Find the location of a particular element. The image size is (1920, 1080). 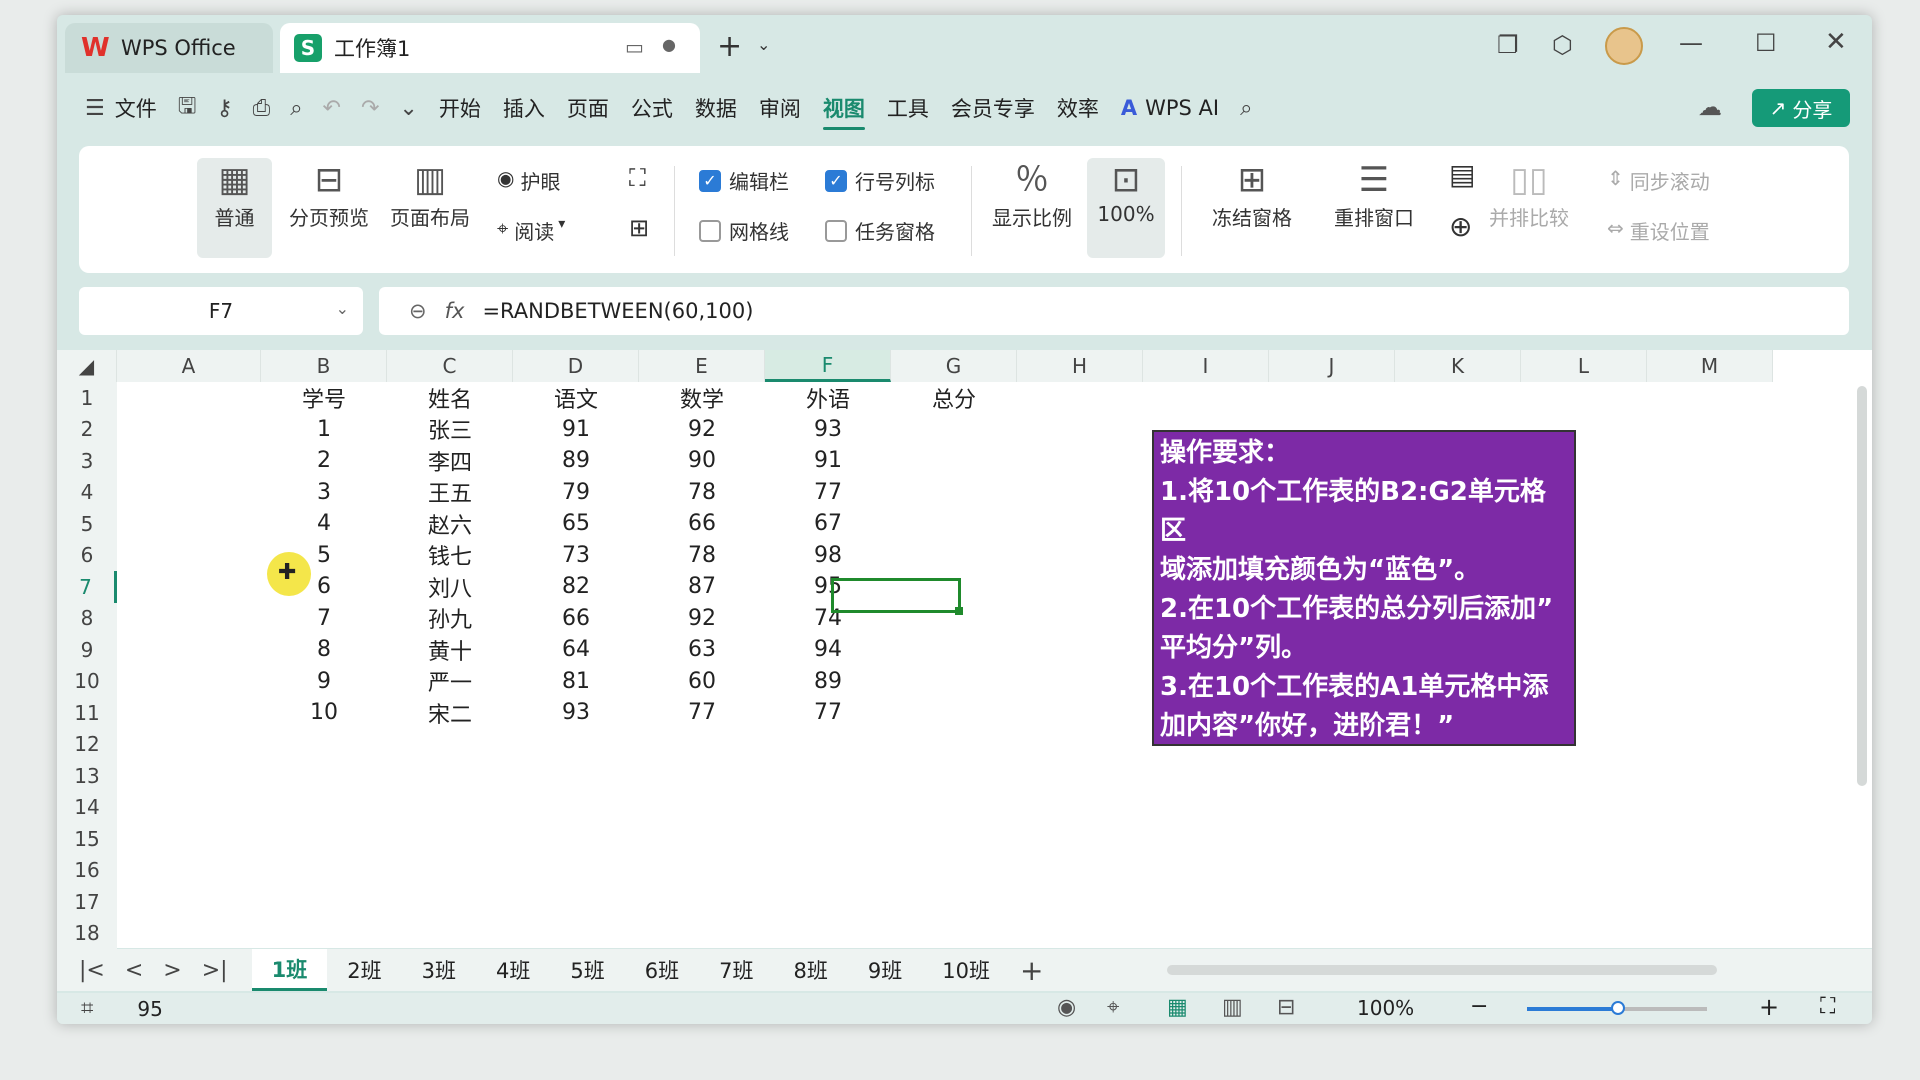

column-header-K: K is located at coordinates (1458, 366).